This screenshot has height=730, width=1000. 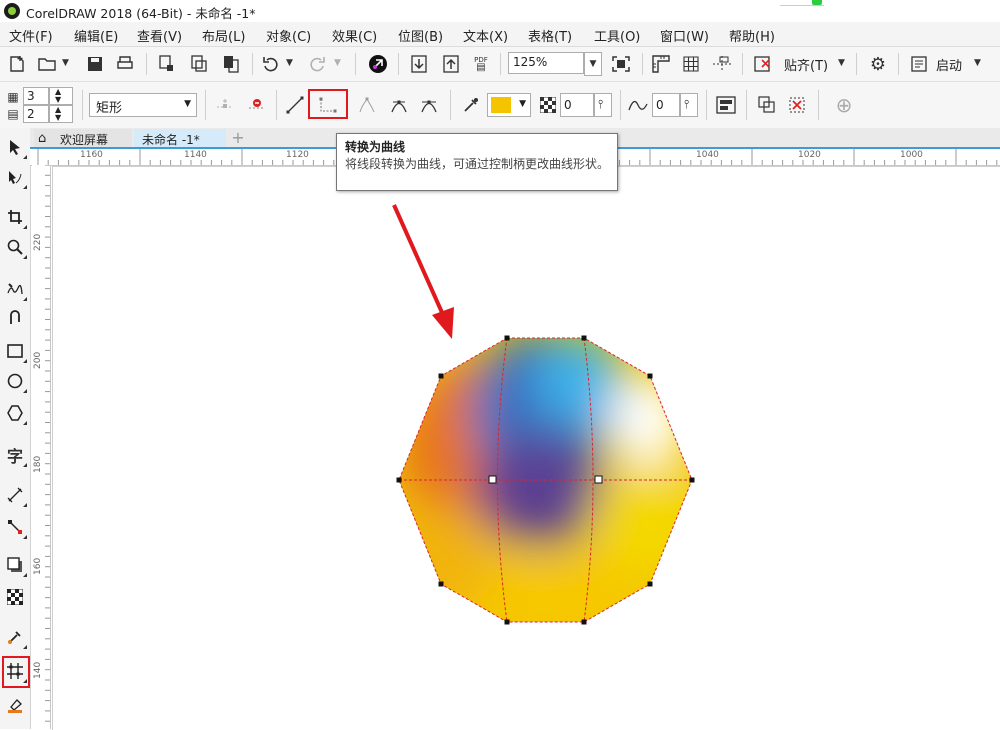 I want to click on vertical-ruler: 220 200 180 160 140, so click(x=41, y=447).